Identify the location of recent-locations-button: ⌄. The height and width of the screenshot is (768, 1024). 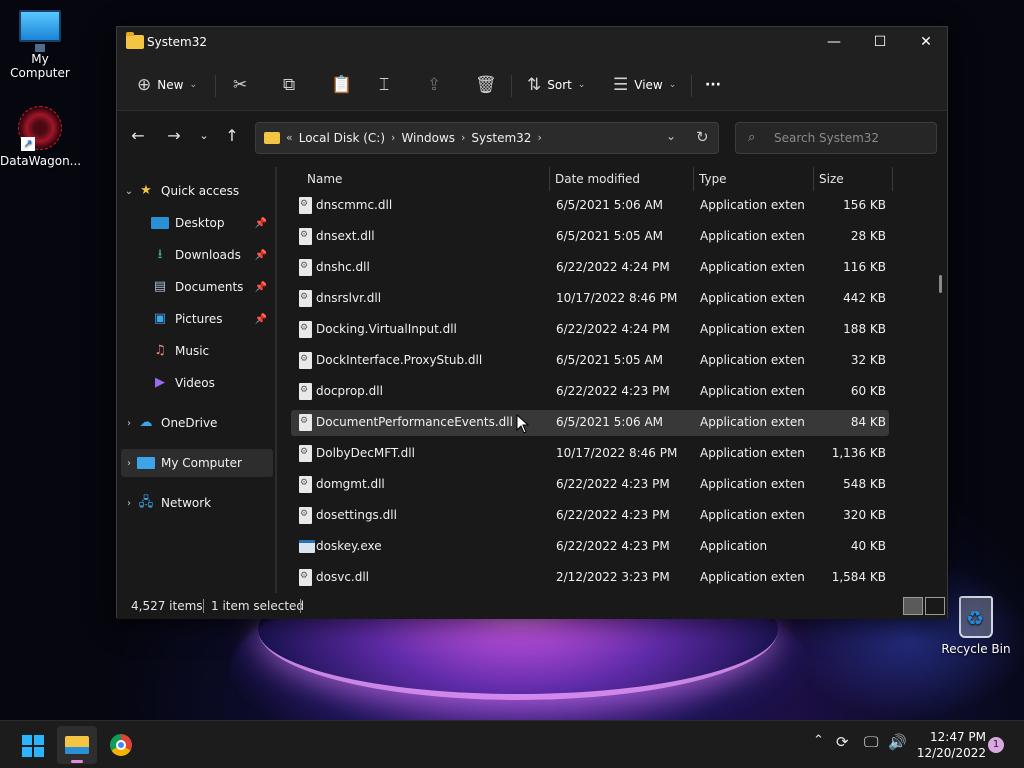
(204, 136).